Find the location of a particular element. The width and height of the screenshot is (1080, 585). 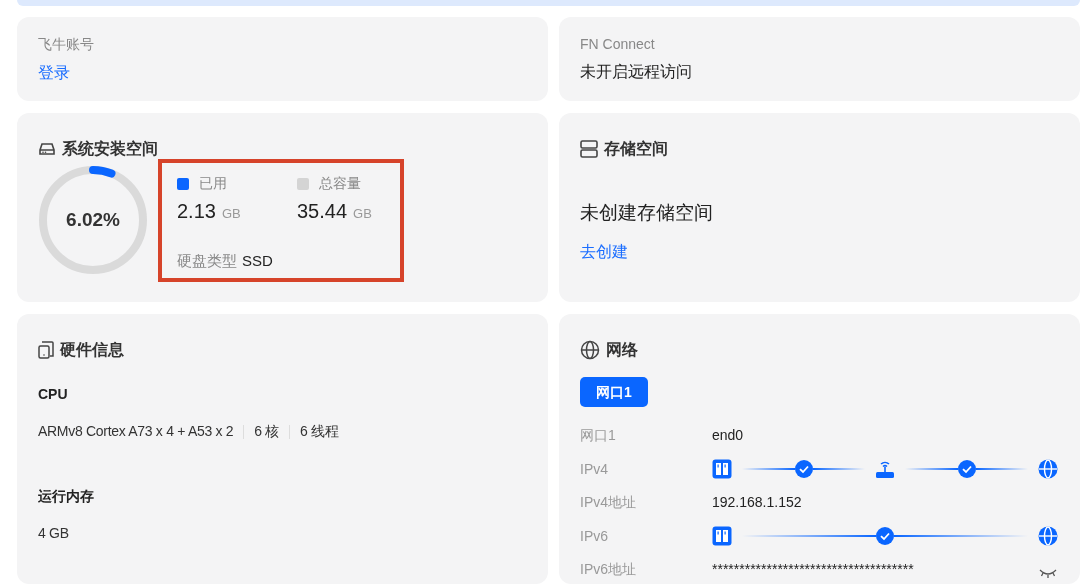

field-value: end0 is located at coordinates (728, 436).